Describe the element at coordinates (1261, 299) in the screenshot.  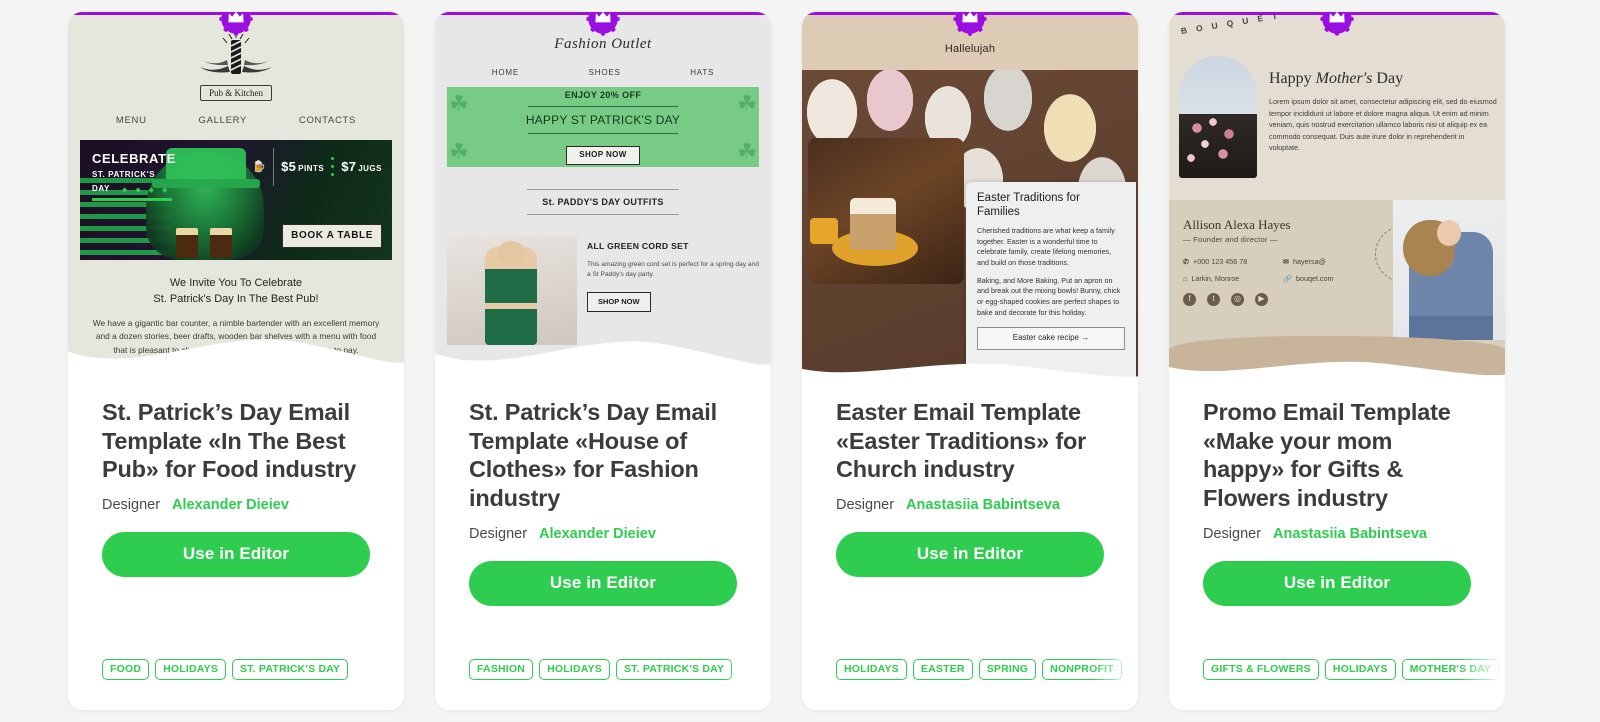
I see `youtube-icon: ▶` at that location.